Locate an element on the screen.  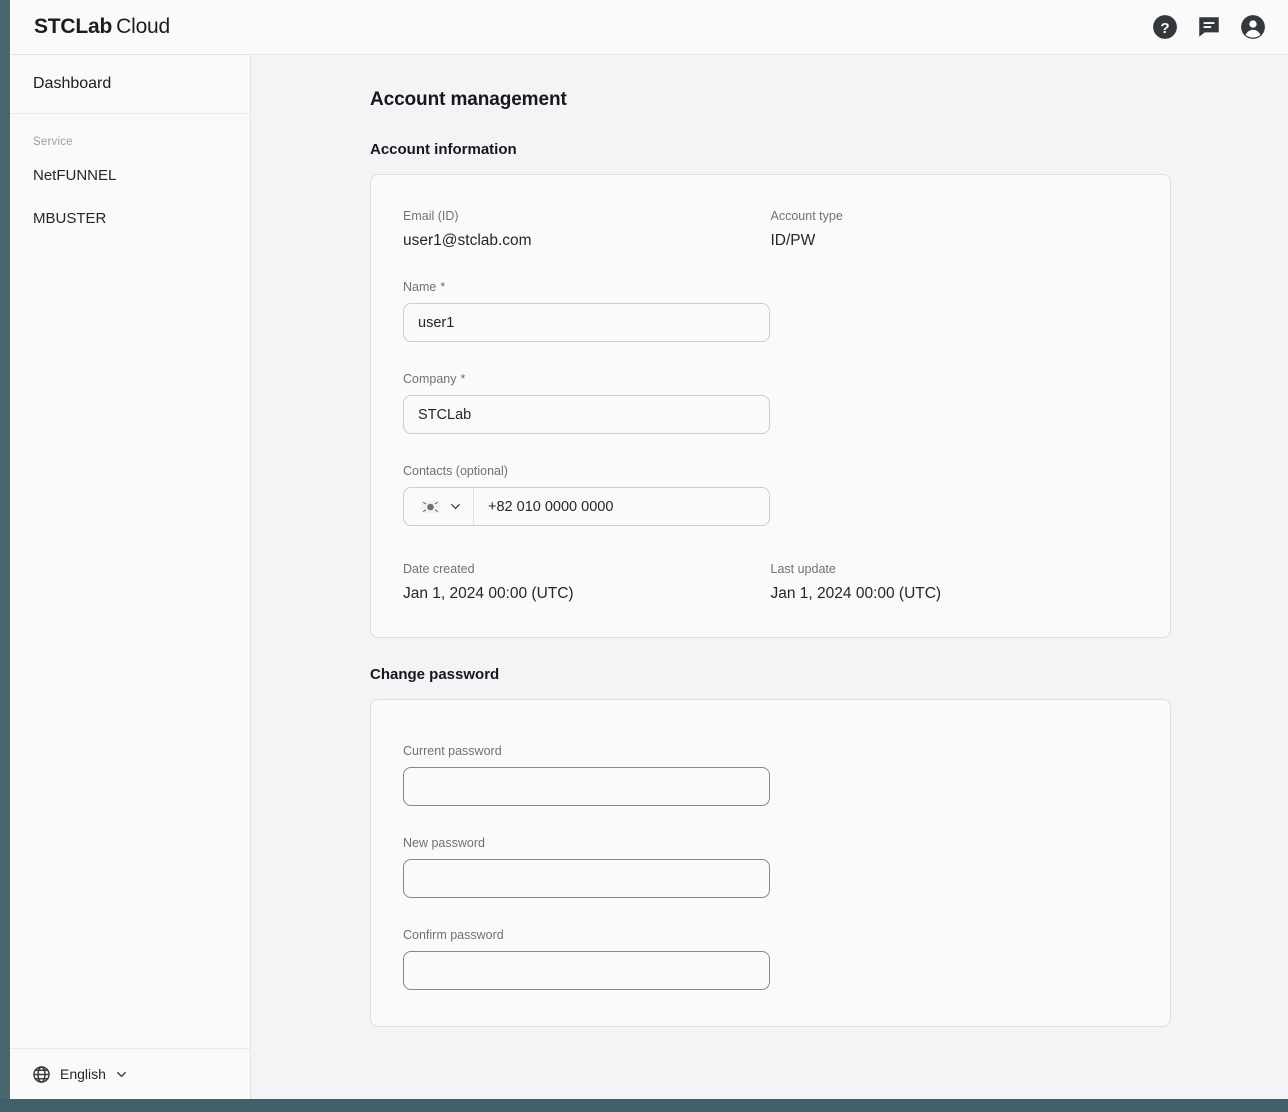
sidebar-item-mbuster: MBUSTER is located at coordinates (130, 218).